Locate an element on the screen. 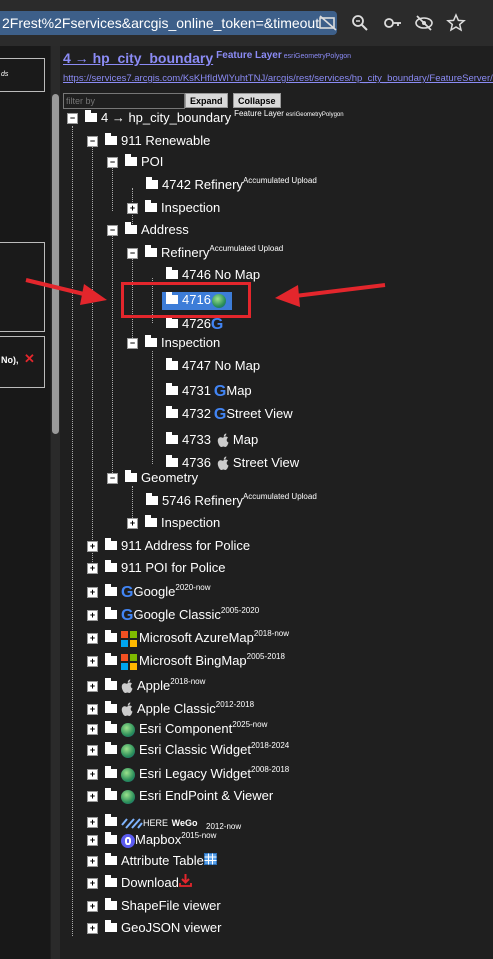  tree-node-poi-inspection: + Inspection is located at coordinates (173, 208).